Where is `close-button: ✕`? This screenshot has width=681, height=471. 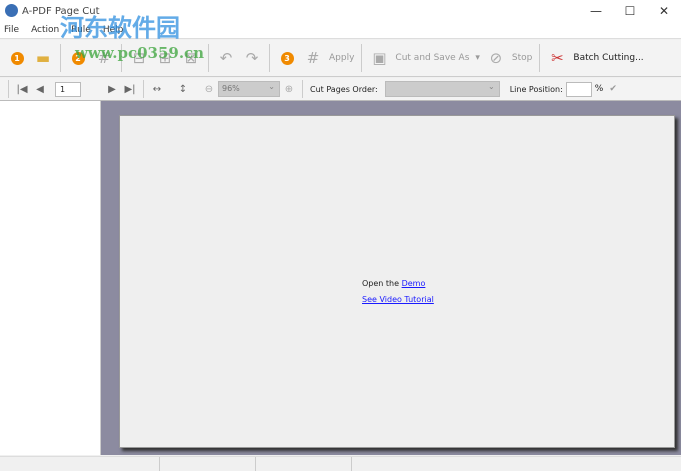 close-button: ✕ is located at coordinates (664, 11).